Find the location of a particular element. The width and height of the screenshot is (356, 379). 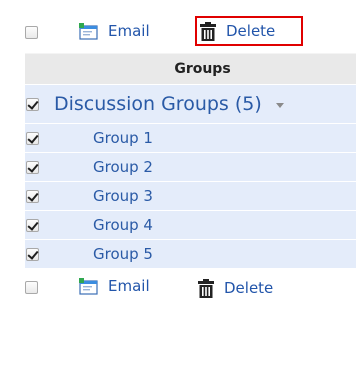

group-row: Group 5 is located at coordinates (190, 254).